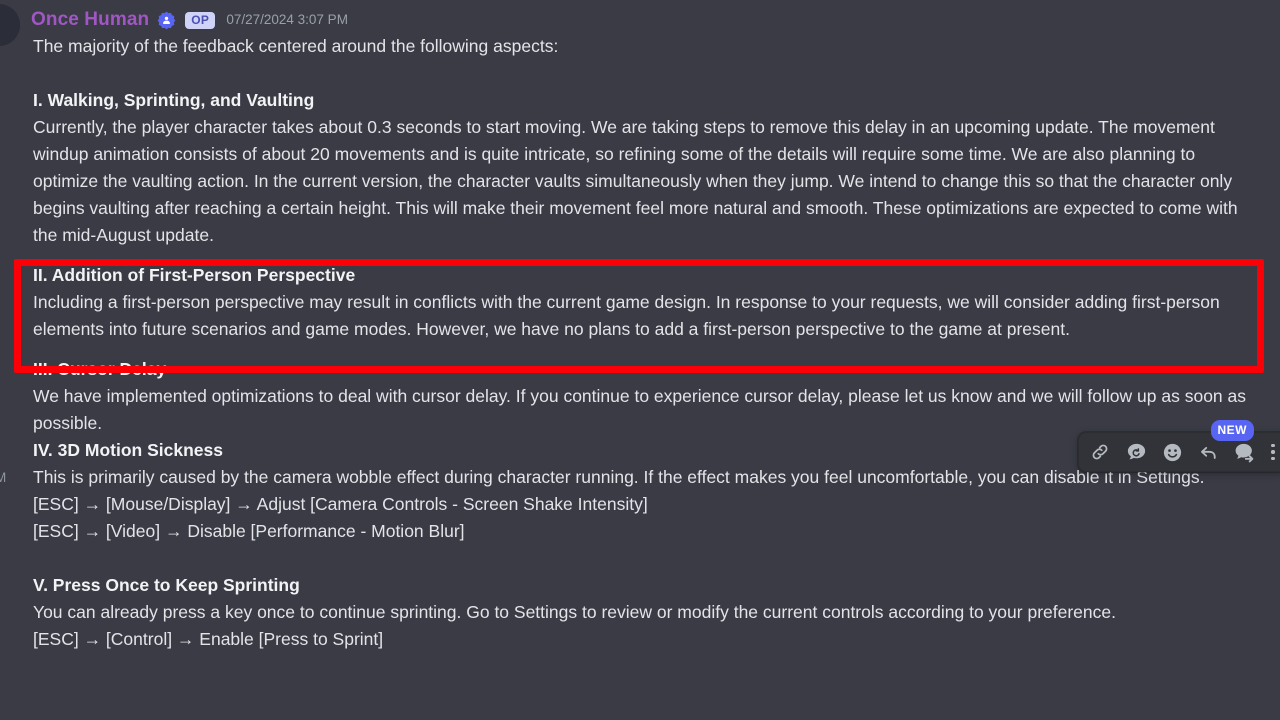 This screenshot has width=1280, height=720. I want to click on compact-message-timestamp: PM, so click(3, 477).